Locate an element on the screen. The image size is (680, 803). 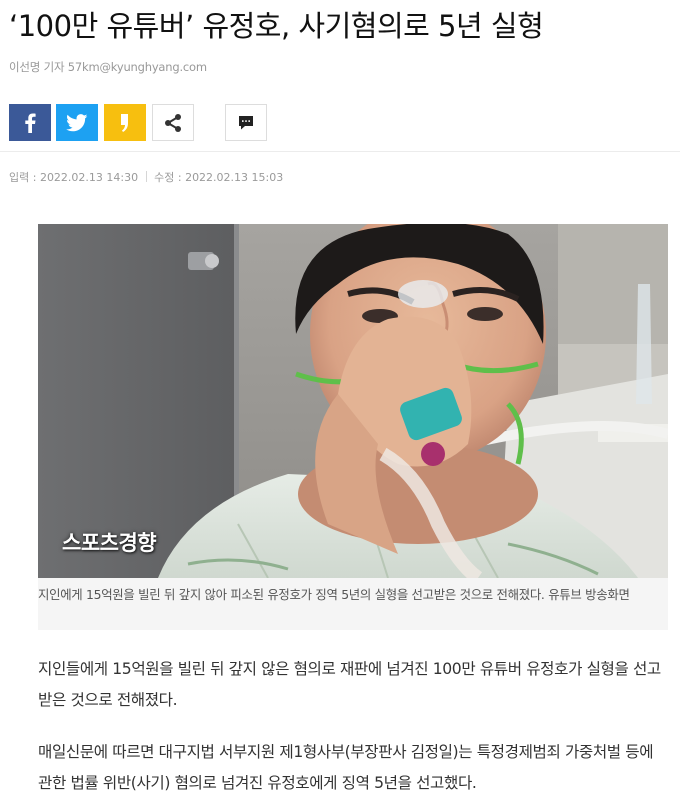
photo-watermark: 스포츠경향 is located at coordinates (109, 543).